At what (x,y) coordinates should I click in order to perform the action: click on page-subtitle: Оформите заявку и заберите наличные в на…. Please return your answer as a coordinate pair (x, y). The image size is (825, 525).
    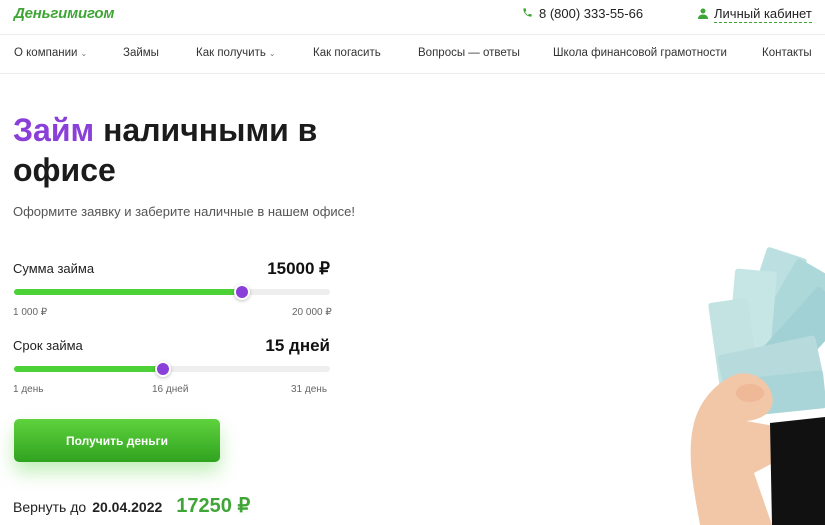
    Looking at the image, I should click on (184, 211).